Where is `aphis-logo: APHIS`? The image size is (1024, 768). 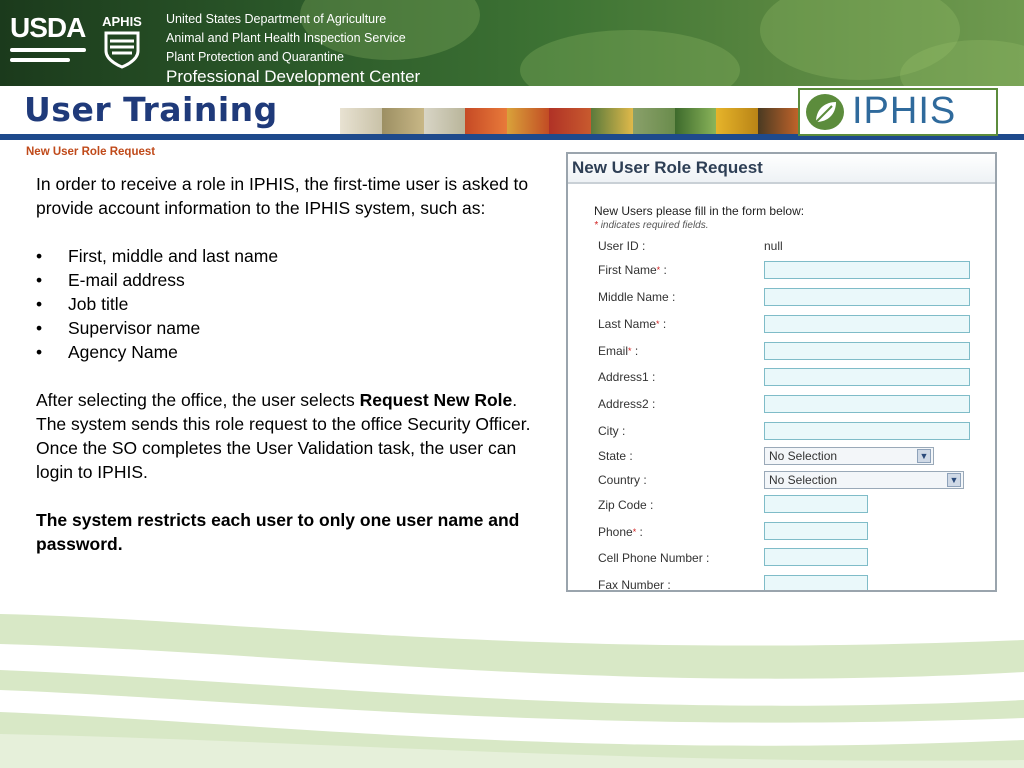 aphis-logo: APHIS is located at coordinates (122, 43).